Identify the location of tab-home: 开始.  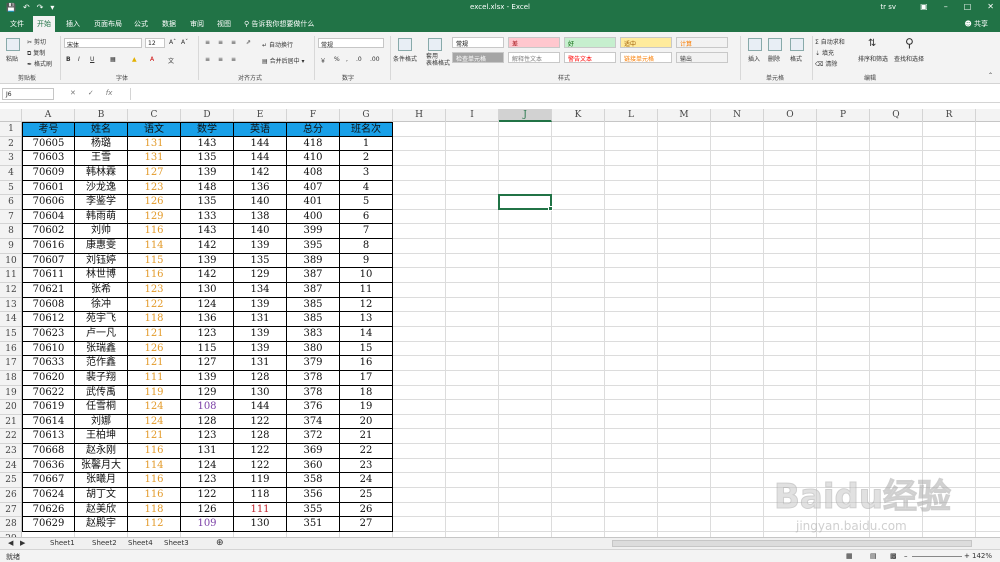
(44, 24).